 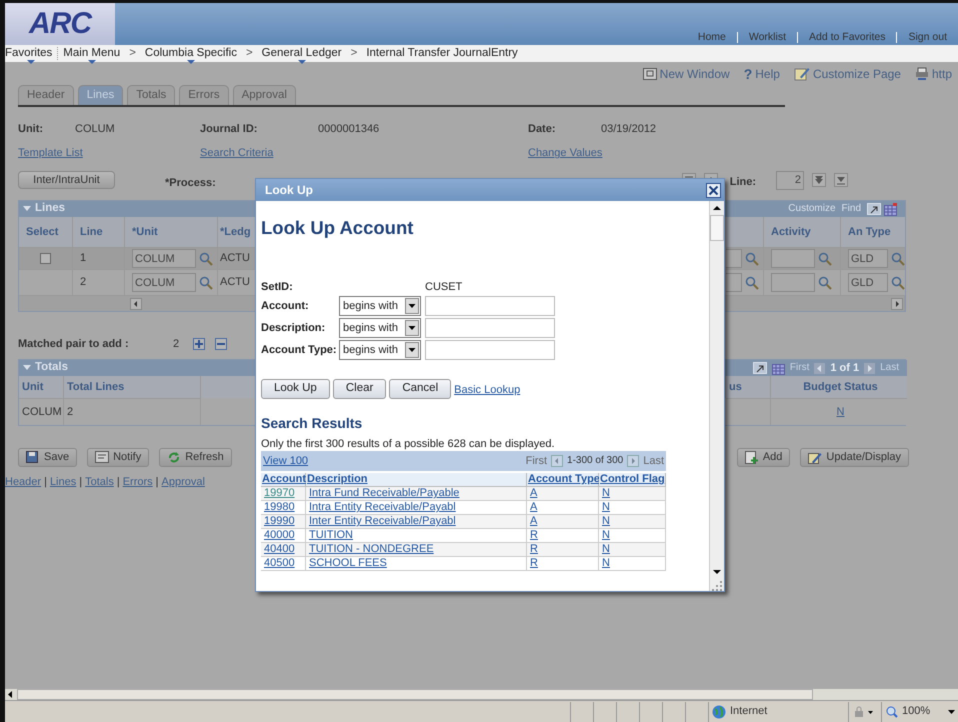 I want to click on line-field: 2, so click(x=790, y=180).